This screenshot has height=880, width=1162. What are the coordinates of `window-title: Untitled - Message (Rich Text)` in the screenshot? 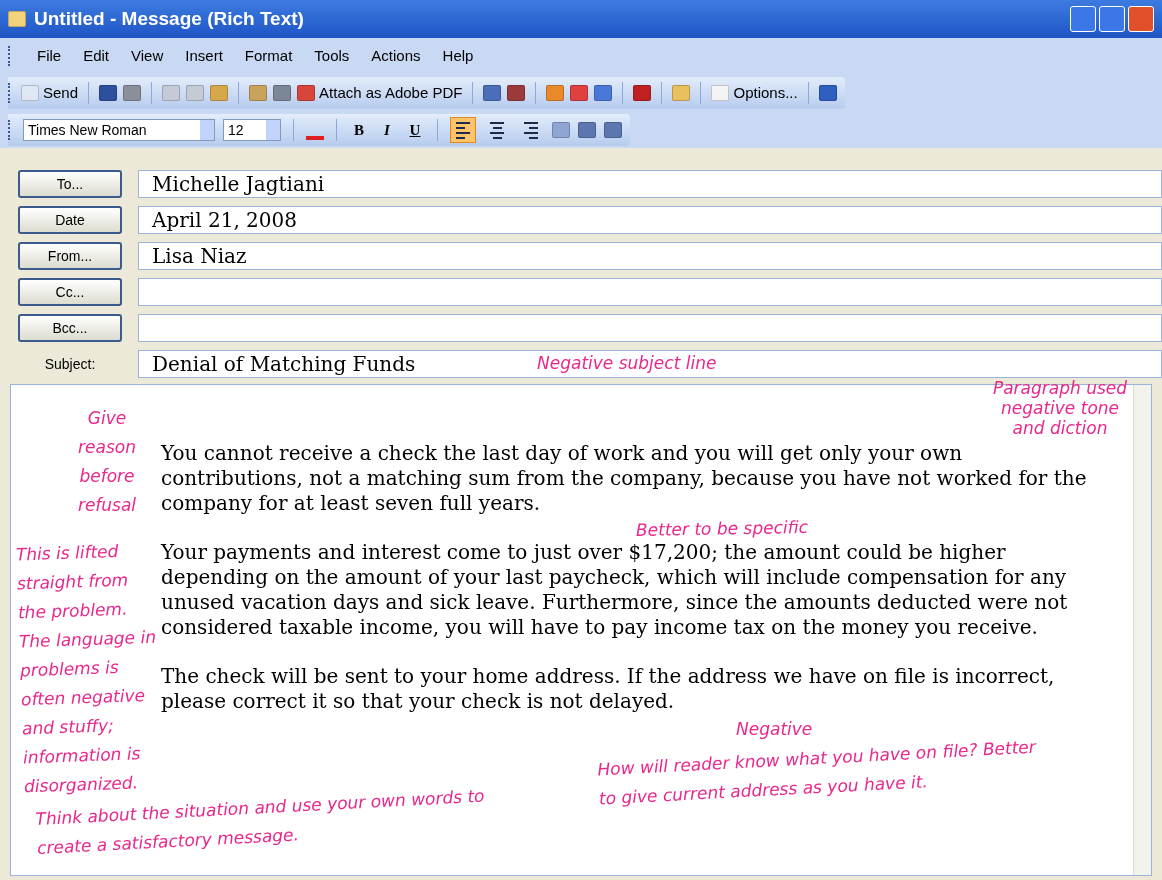 It's located at (169, 18).